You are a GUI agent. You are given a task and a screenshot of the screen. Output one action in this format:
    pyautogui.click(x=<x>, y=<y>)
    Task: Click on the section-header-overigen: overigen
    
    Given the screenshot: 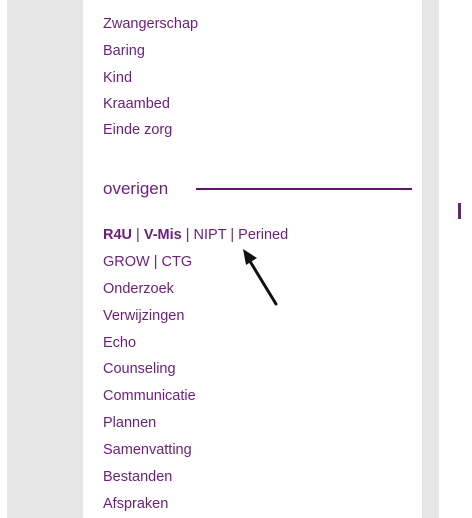 What is the action you would take?
    pyautogui.click(x=258, y=189)
    